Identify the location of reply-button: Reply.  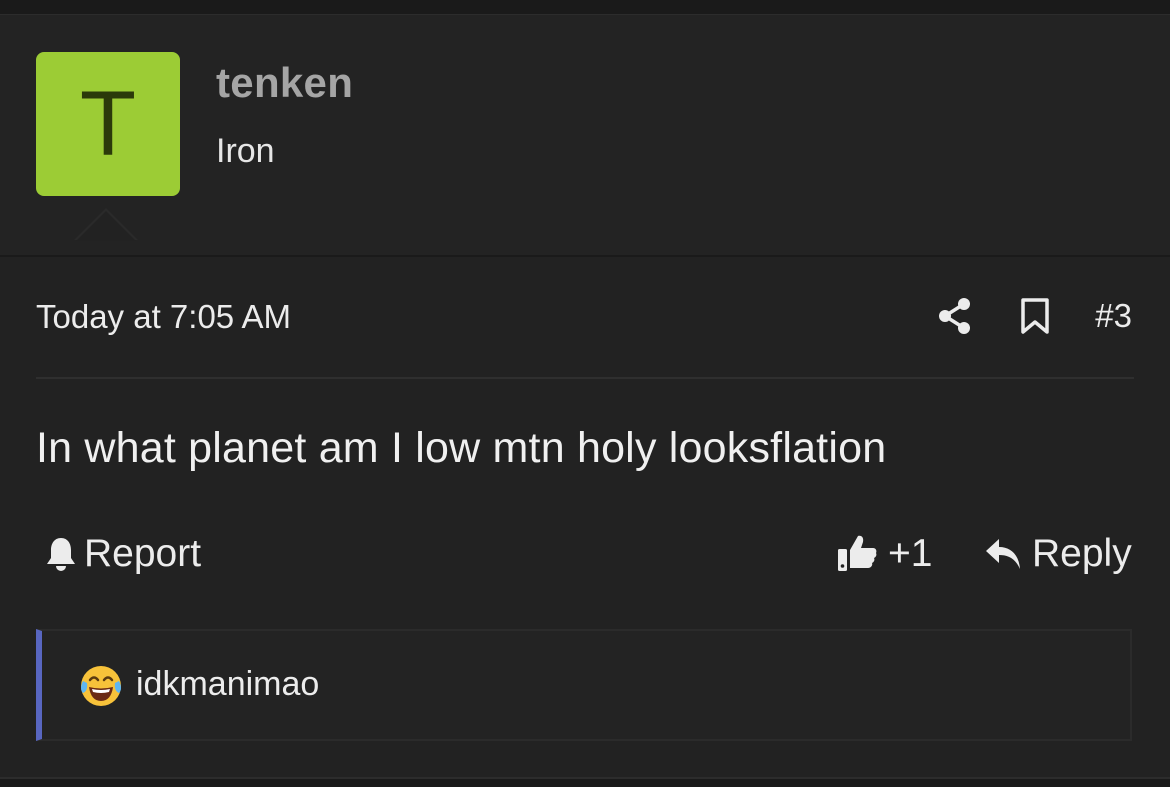
(1058, 554).